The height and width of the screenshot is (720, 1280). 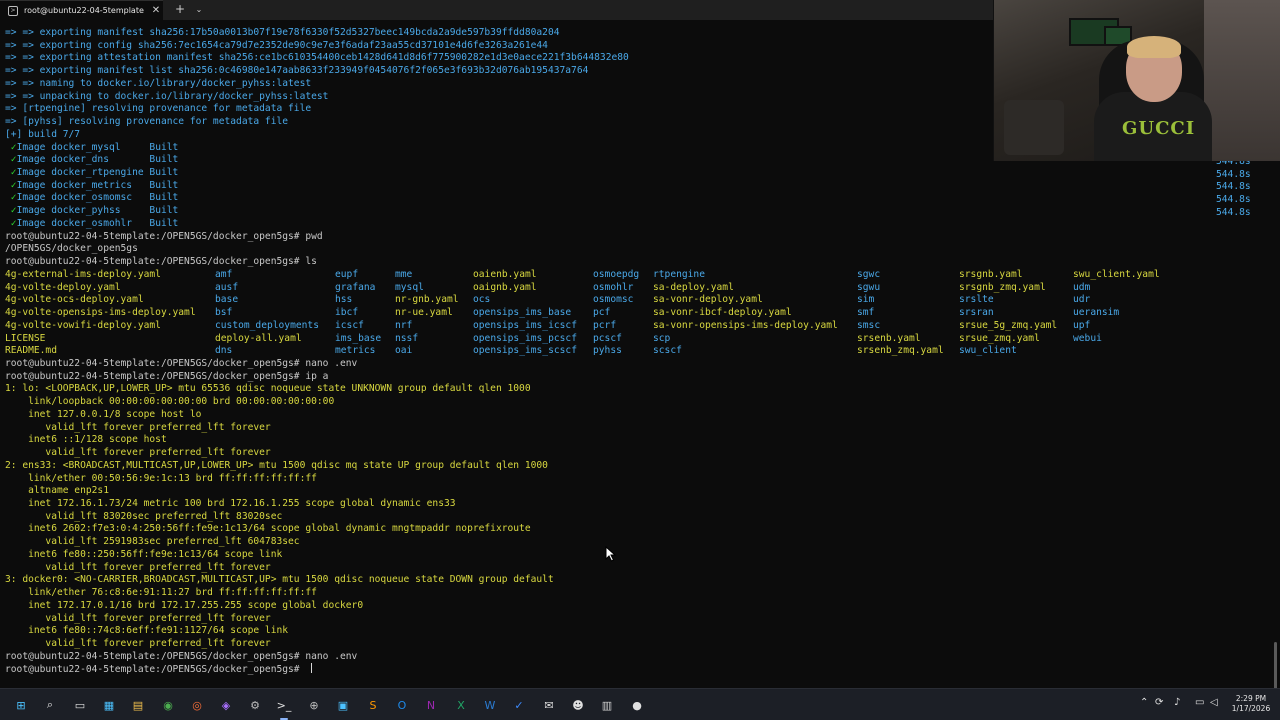 I want to click on clock-date: 1/17/2026, so click(x=1251, y=708).